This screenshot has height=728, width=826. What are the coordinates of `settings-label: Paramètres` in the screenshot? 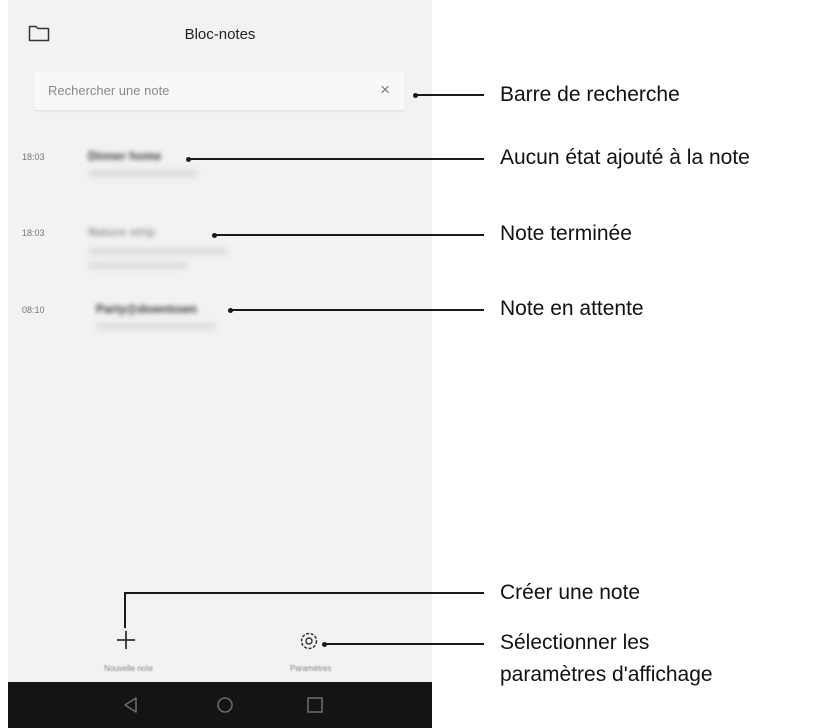 It's located at (310, 668).